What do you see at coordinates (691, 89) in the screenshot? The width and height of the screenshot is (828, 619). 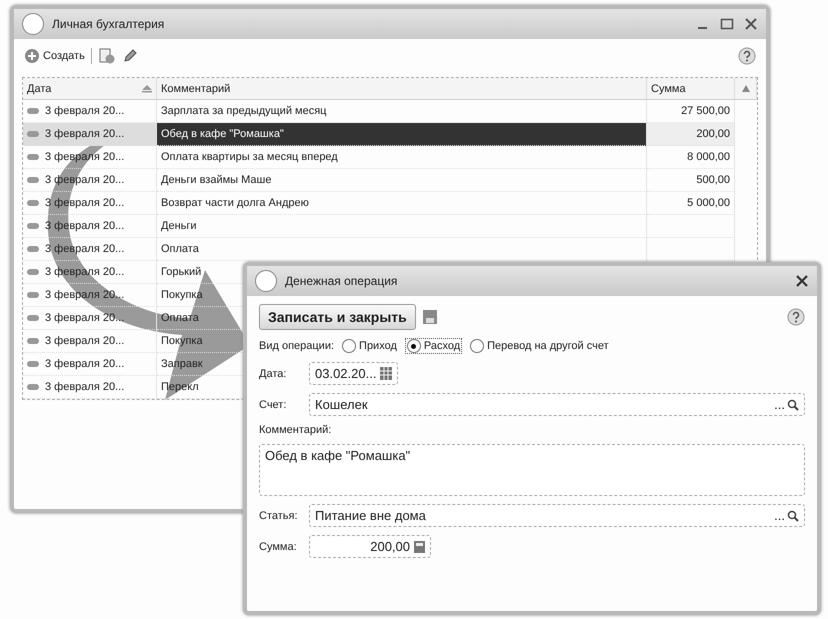 I see `column-header: Сумма` at bounding box center [691, 89].